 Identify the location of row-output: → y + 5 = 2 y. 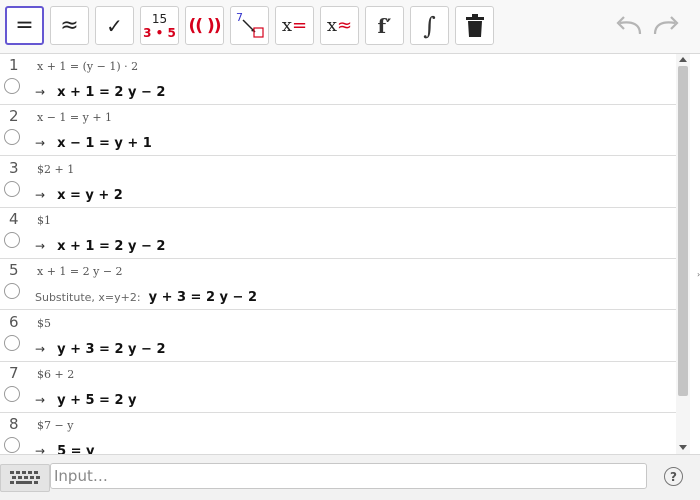
(86, 400).